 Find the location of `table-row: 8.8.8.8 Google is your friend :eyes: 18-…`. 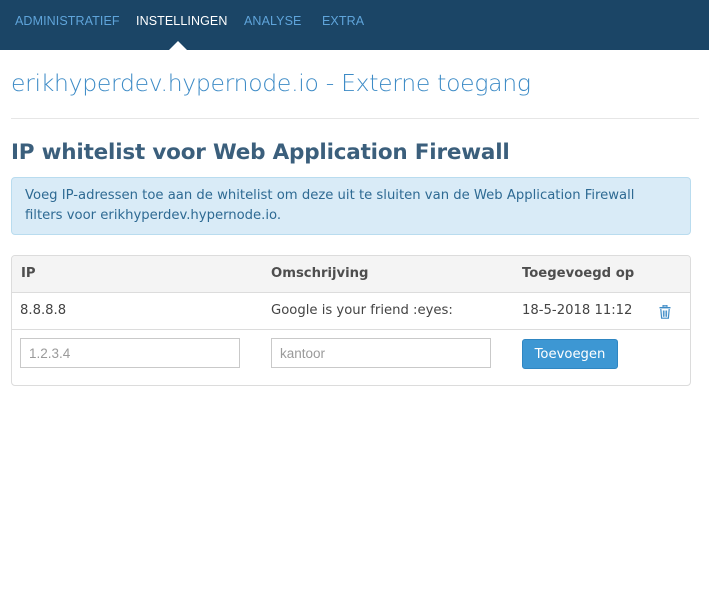

table-row: 8.8.8.8 Google is your friend :eyes: 18-… is located at coordinates (351, 311).